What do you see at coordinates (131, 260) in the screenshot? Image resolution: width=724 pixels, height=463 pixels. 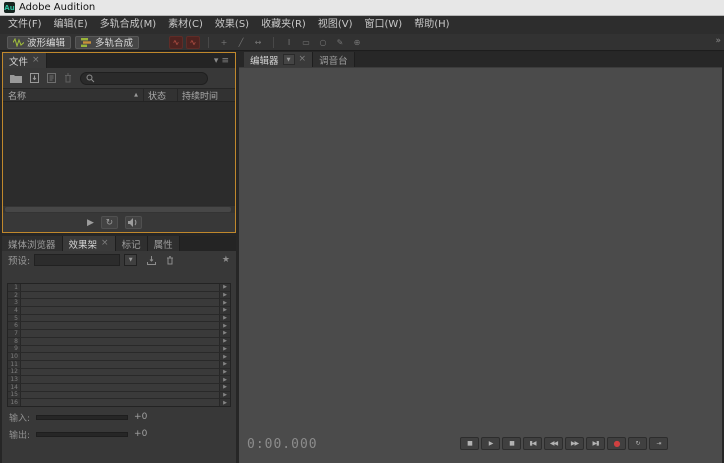 I see `preset-dropdown-icon: ▼` at bounding box center [131, 260].